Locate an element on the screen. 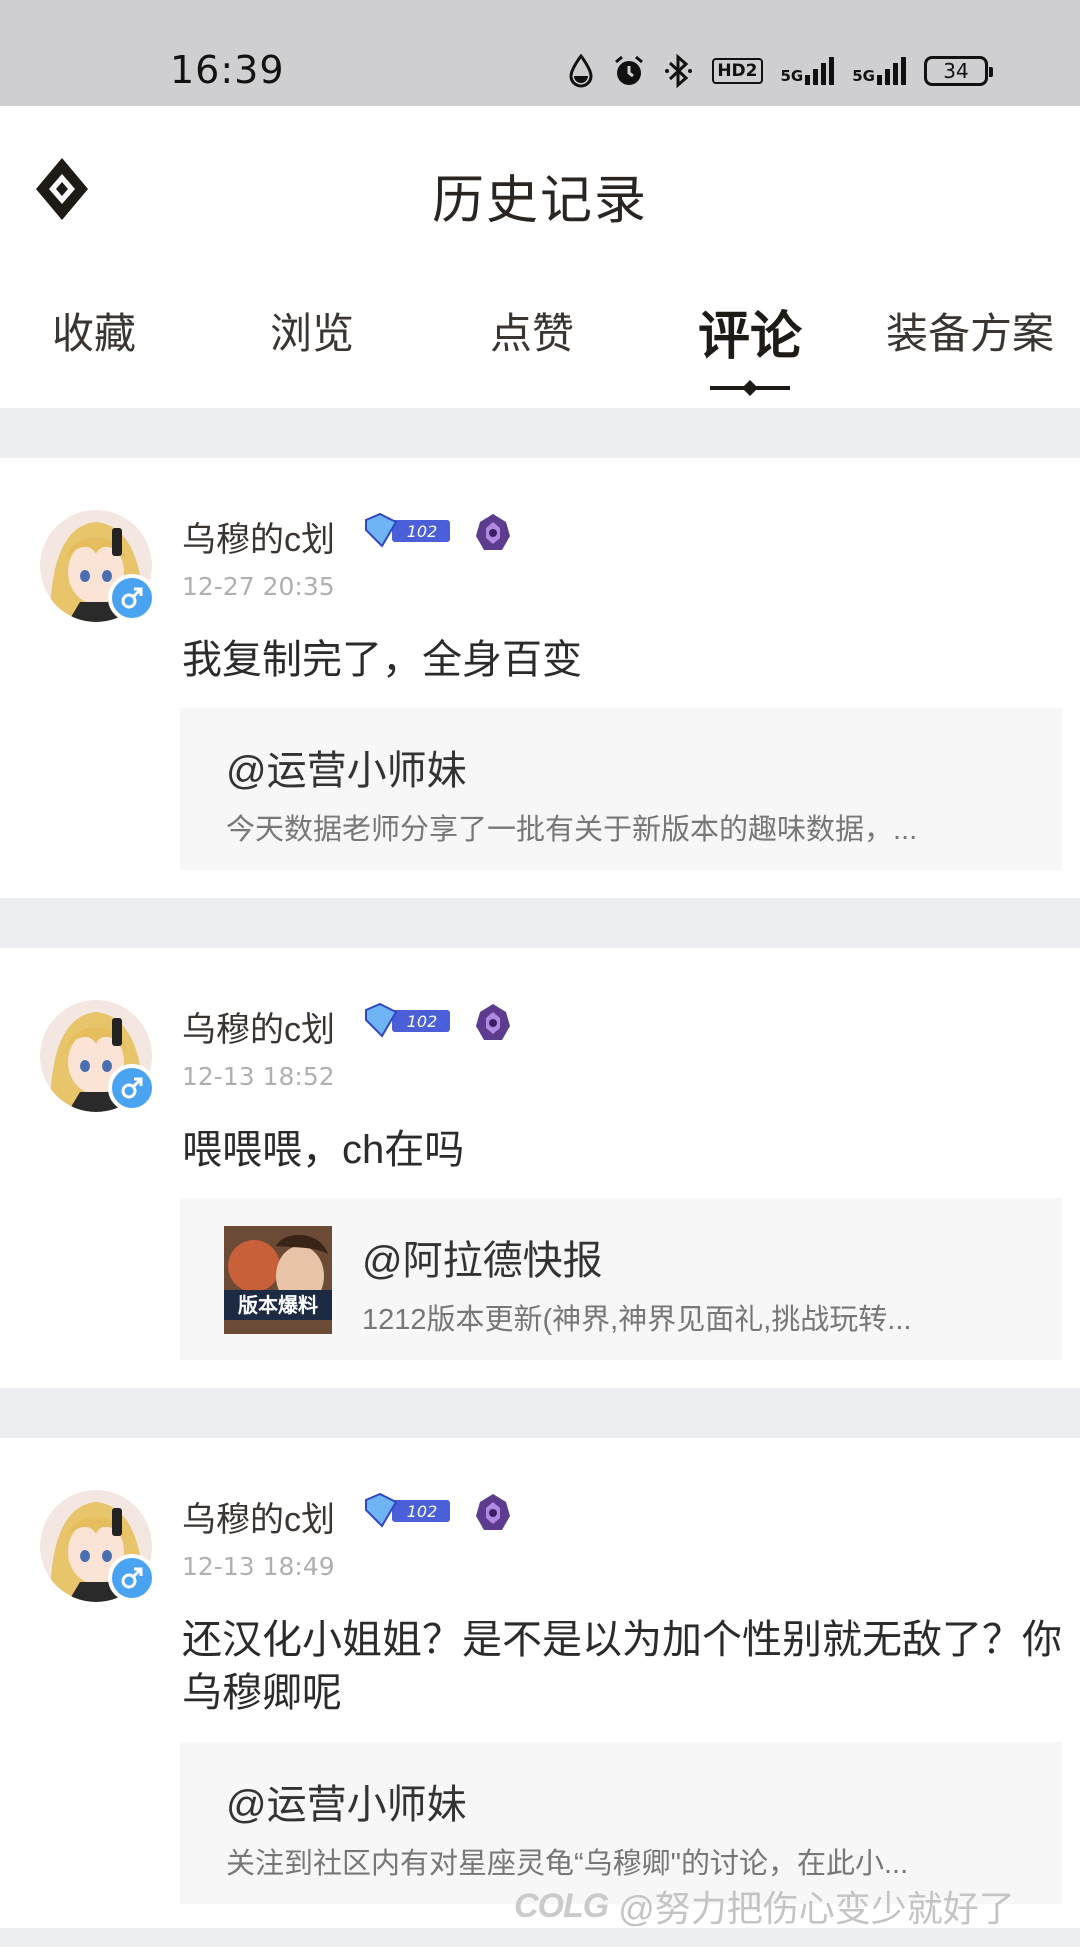  thumbnail-caption: 版本爆料 is located at coordinates (278, 1305).